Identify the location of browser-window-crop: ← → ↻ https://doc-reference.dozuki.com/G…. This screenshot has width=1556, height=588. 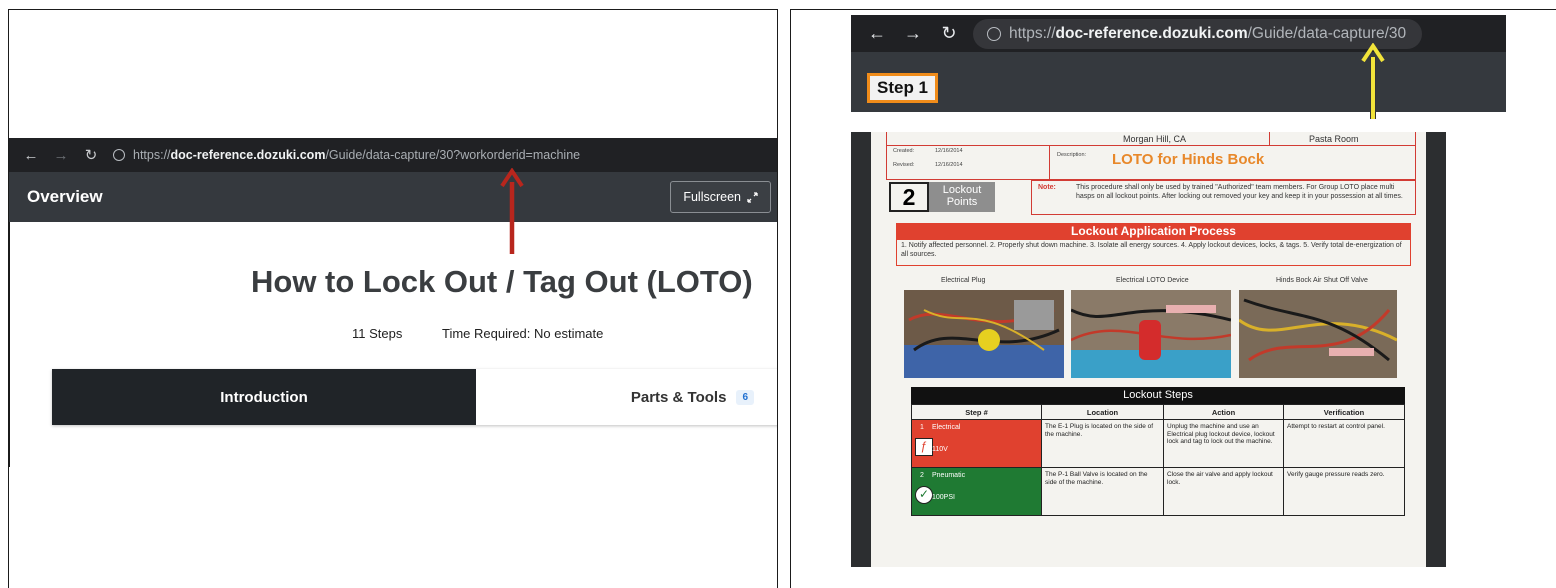
(1178, 63).